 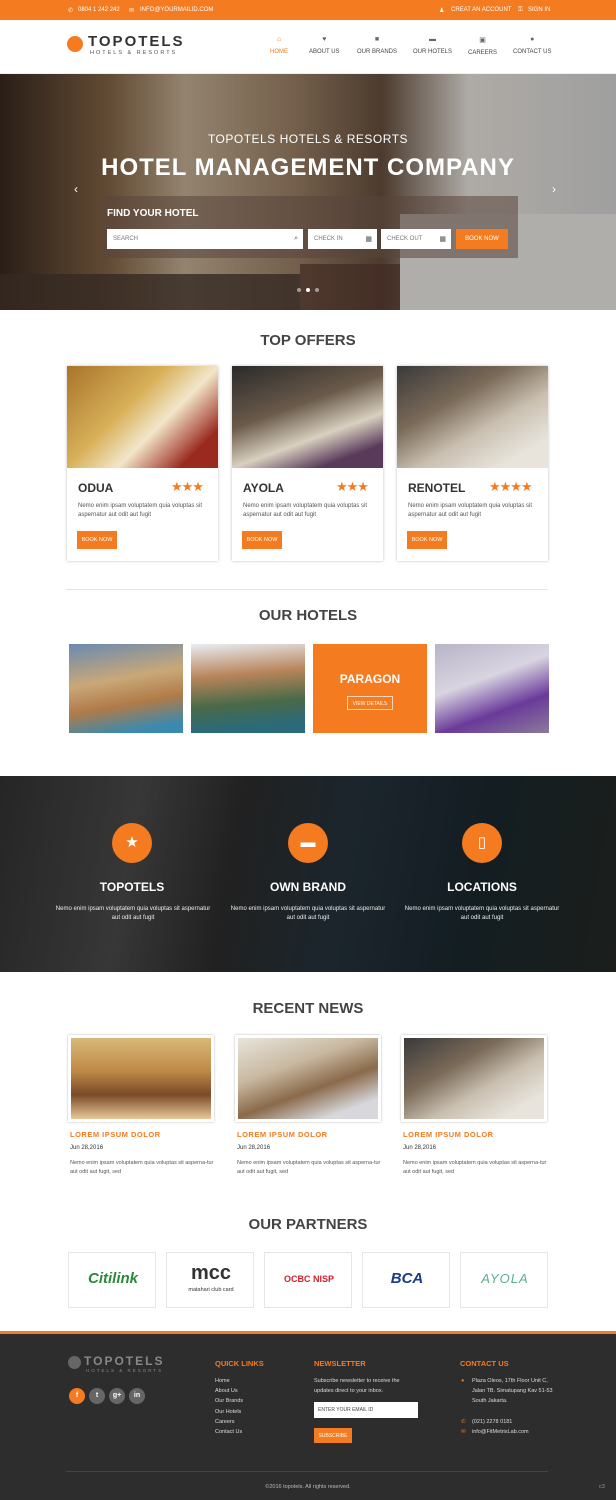 What do you see at coordinates (77, 1396) in the screenshot?
I see `facebook-icon: f` at bounding box center [77, 1396].